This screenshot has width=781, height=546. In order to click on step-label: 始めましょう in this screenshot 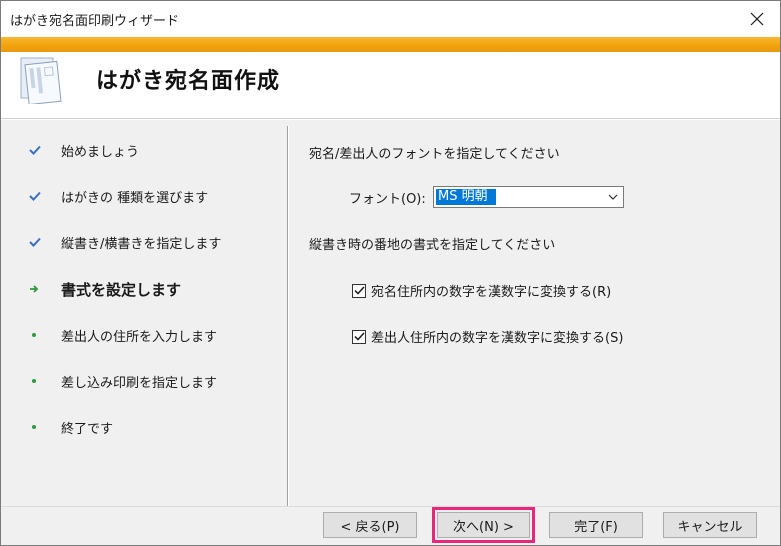, I will do `click(100, 152)`.